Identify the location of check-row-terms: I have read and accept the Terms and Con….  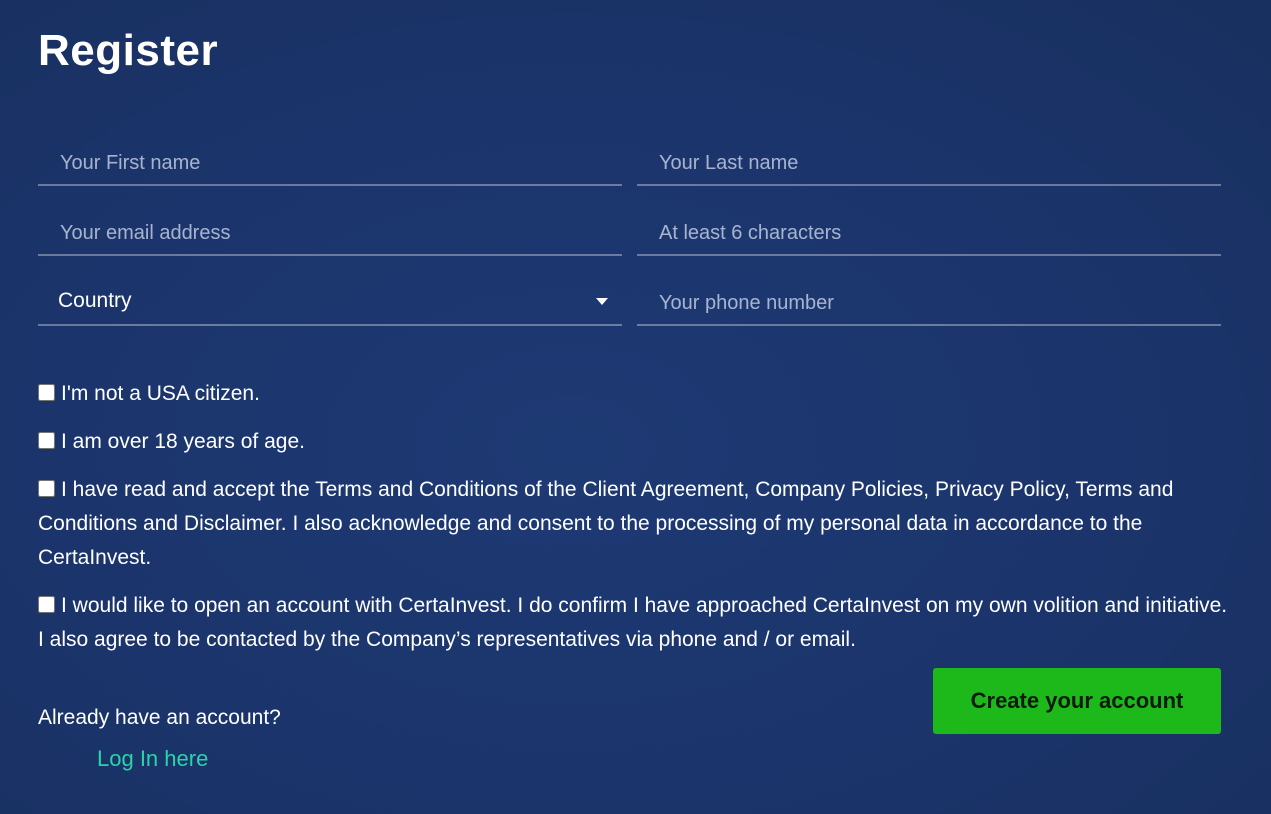
(633, 524).